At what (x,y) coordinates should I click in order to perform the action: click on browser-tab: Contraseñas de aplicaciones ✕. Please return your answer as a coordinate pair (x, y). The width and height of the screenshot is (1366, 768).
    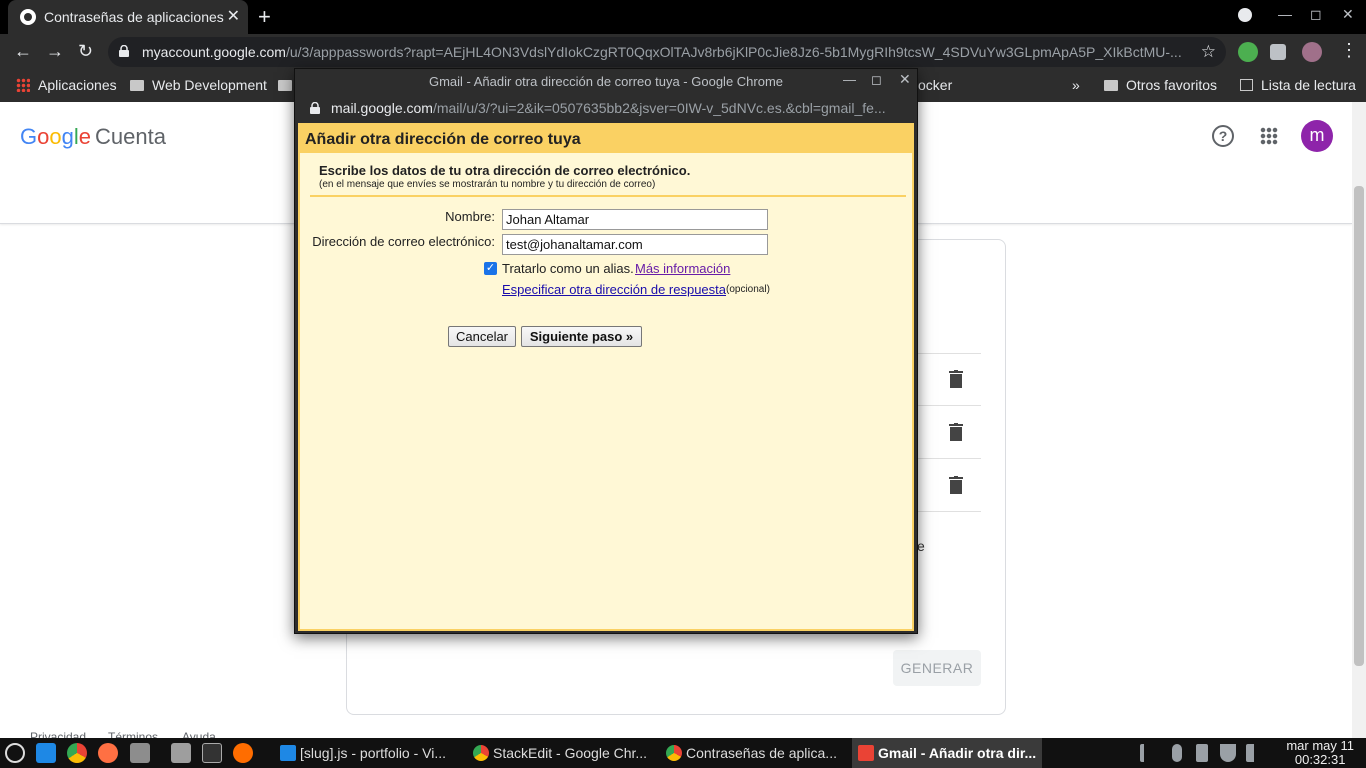
    Looking at the image, I should click on (128, 17).